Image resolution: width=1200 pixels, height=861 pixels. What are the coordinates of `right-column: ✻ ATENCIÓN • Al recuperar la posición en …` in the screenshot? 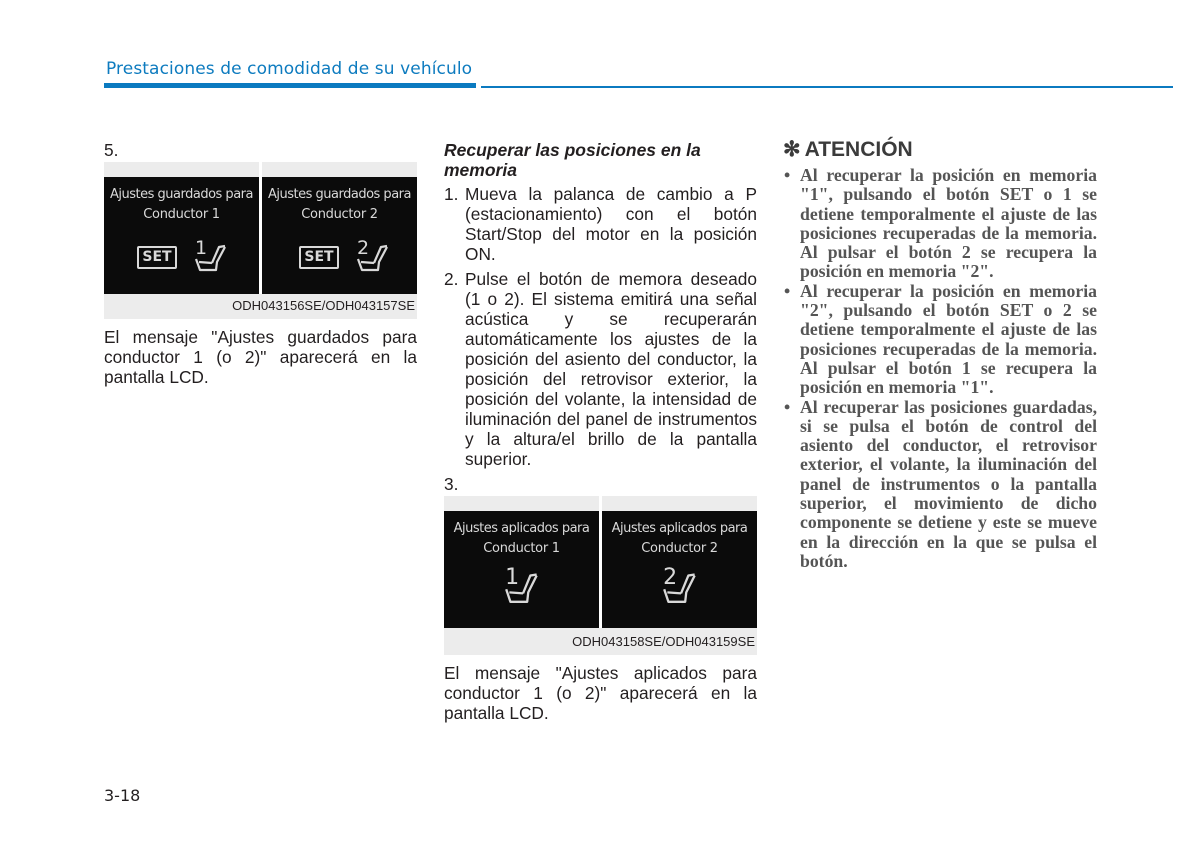 It's located at (939, 354).